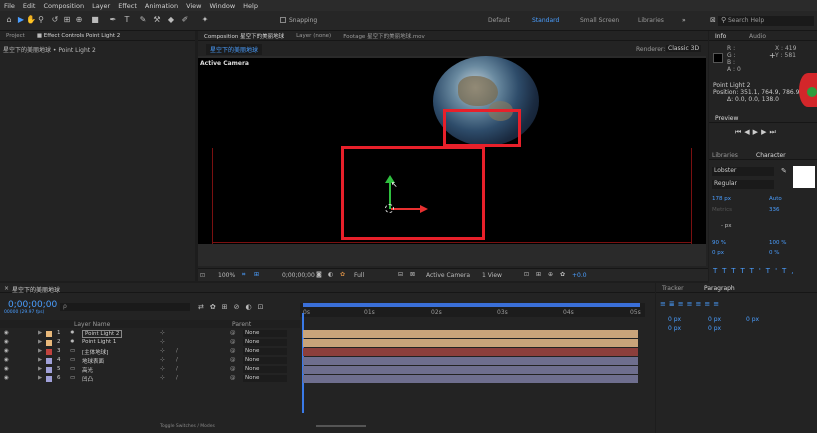 The height and width of the screenshot is (433, 817). What do you see at coordinates (223, 6) in the screenshot?
I see `menu-window: Window` at bounding box center [223, 6].